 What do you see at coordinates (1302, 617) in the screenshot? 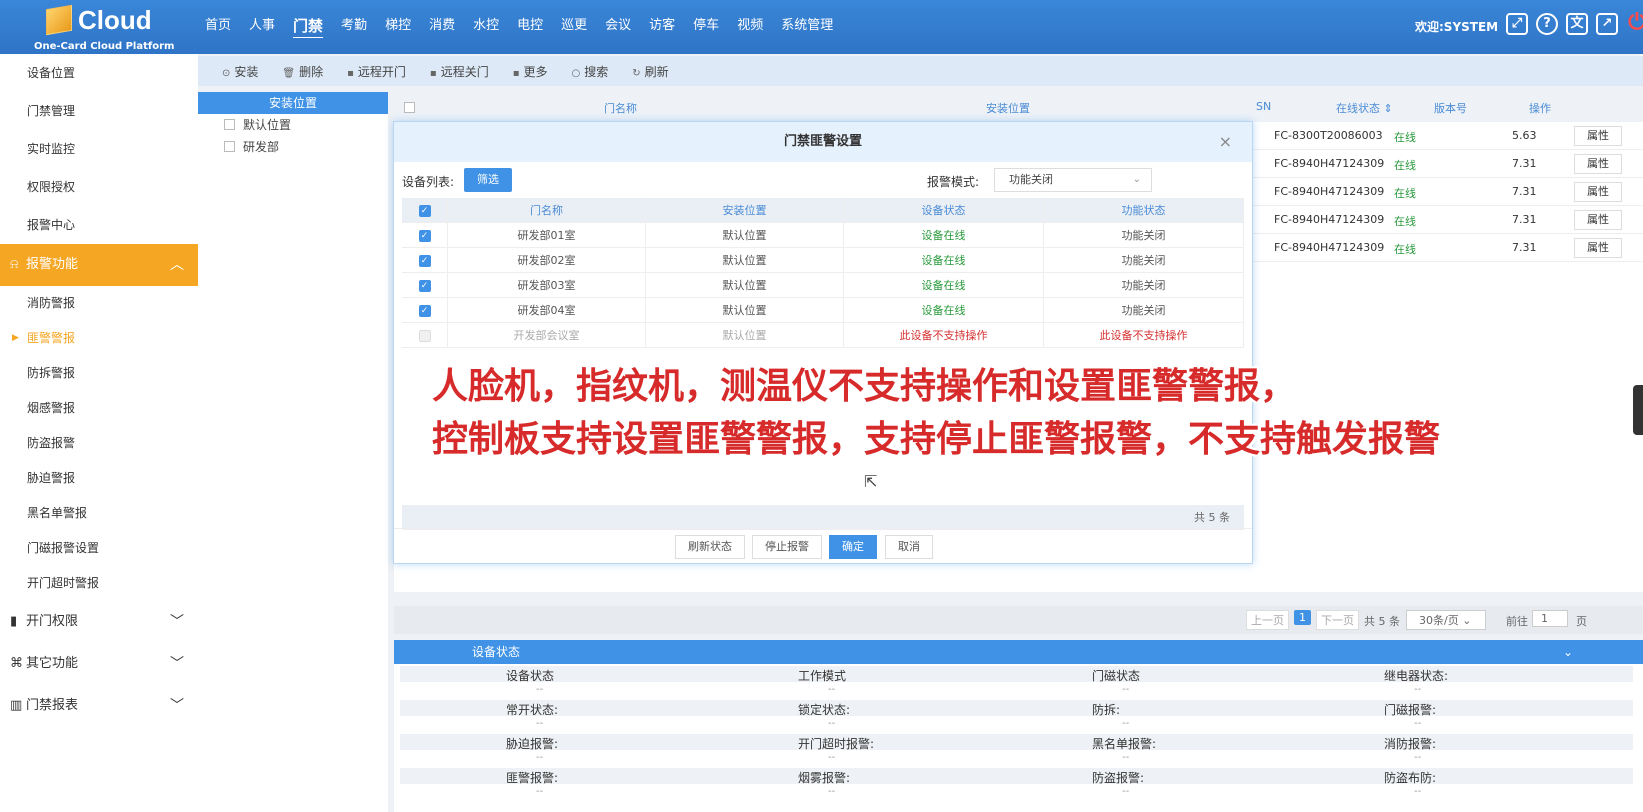
I see `current-page: 1` at bounding box center [1302, 617].